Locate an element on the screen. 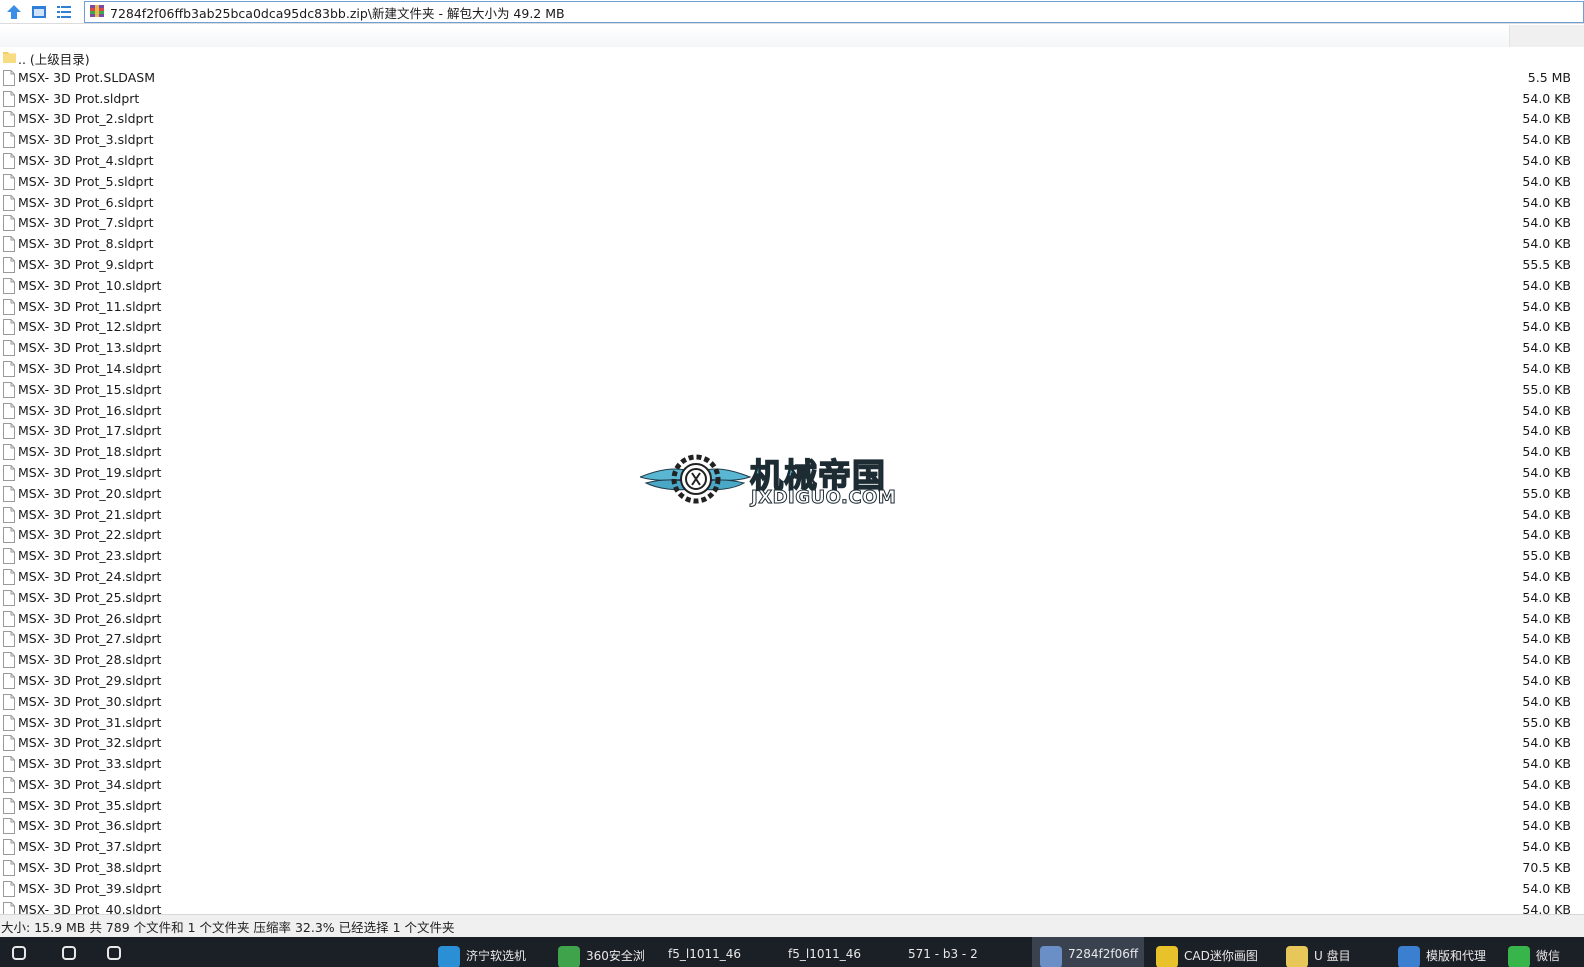  file-row: MSX- 3D Prot_2.sldprt 54.0 KB is located at coordinates (792, 119).